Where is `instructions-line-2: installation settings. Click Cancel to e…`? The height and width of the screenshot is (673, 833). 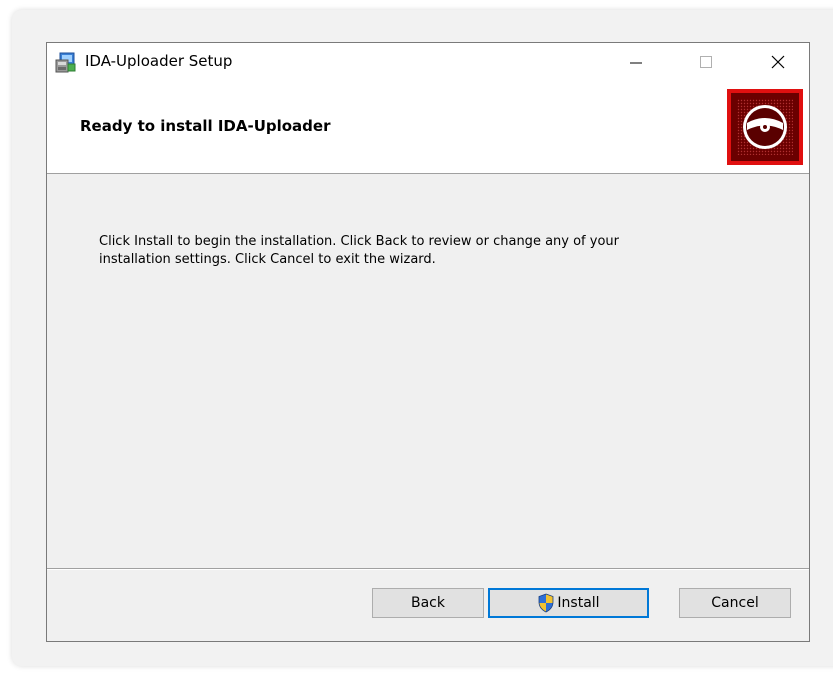 instructions-line-2: installation settings. Click Cancel to e… is located at coordinates (267, 259).